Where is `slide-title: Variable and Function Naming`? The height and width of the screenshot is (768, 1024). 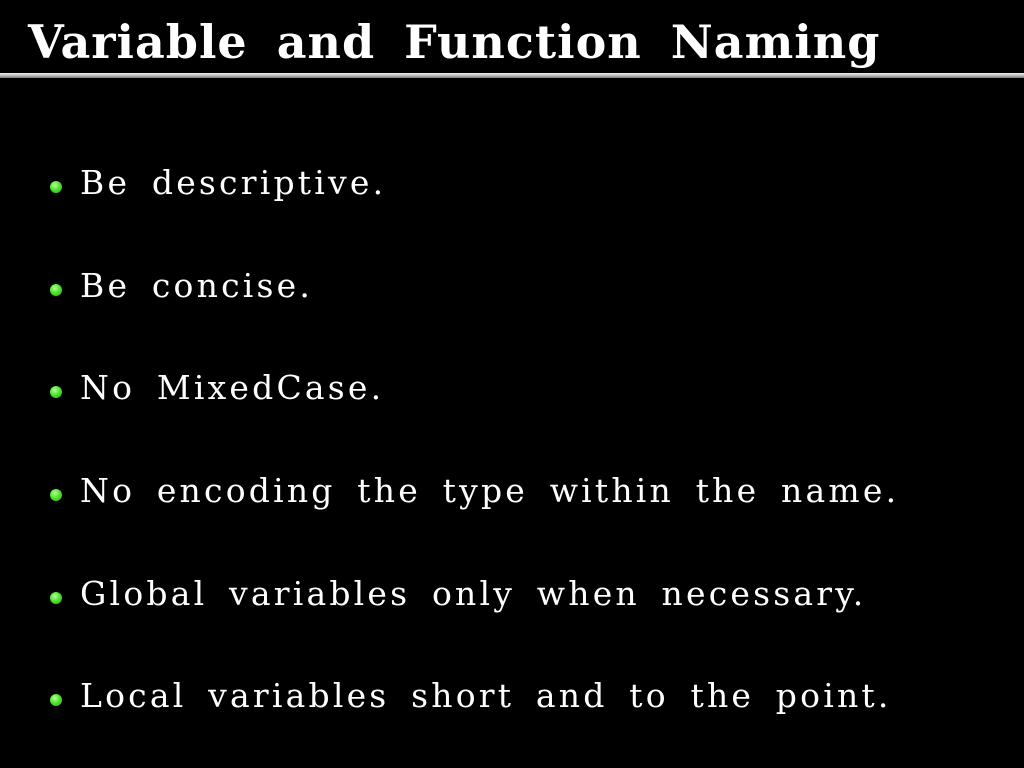 slide-title: Variable and Function Naming is located at coordinates (454, 42).